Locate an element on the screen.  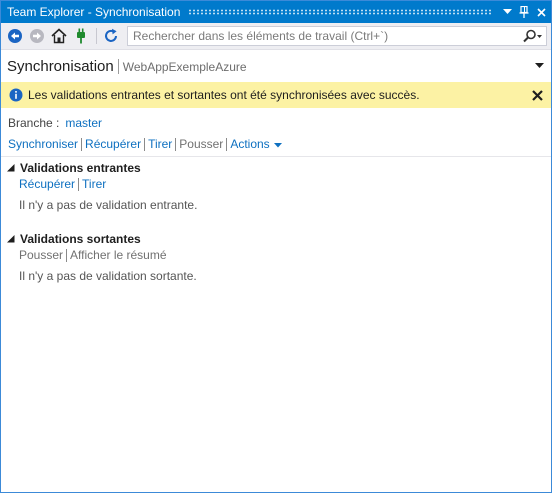
toolbar is located at coordinates (276, 36).